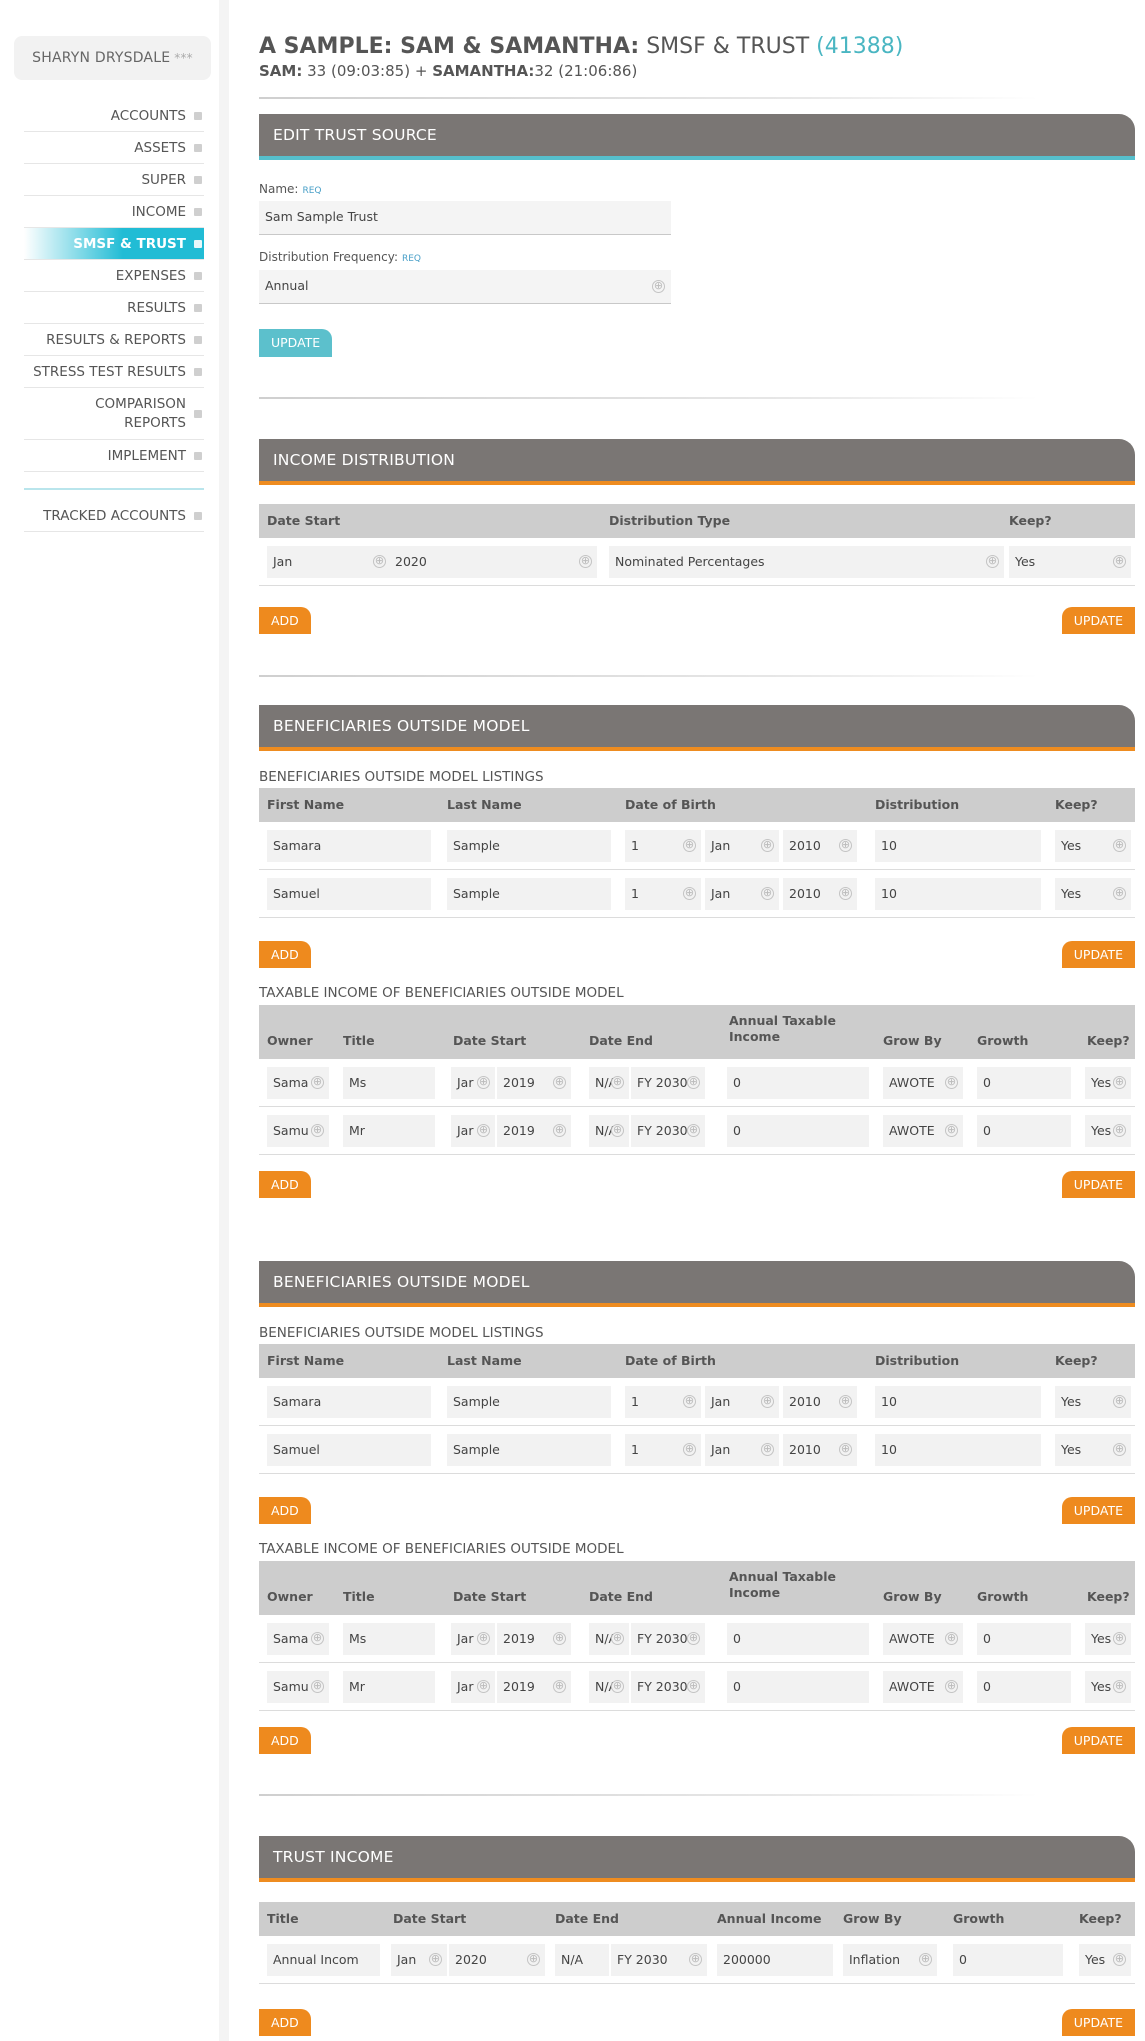 This screenshot has width=1145, height=2041. What do you see at coordinates (114, 516) in the screenshot?
I see `sidebar-item-tracked-accounts: TRACKED ACCOUNTS` at bounding box center [114, 516].